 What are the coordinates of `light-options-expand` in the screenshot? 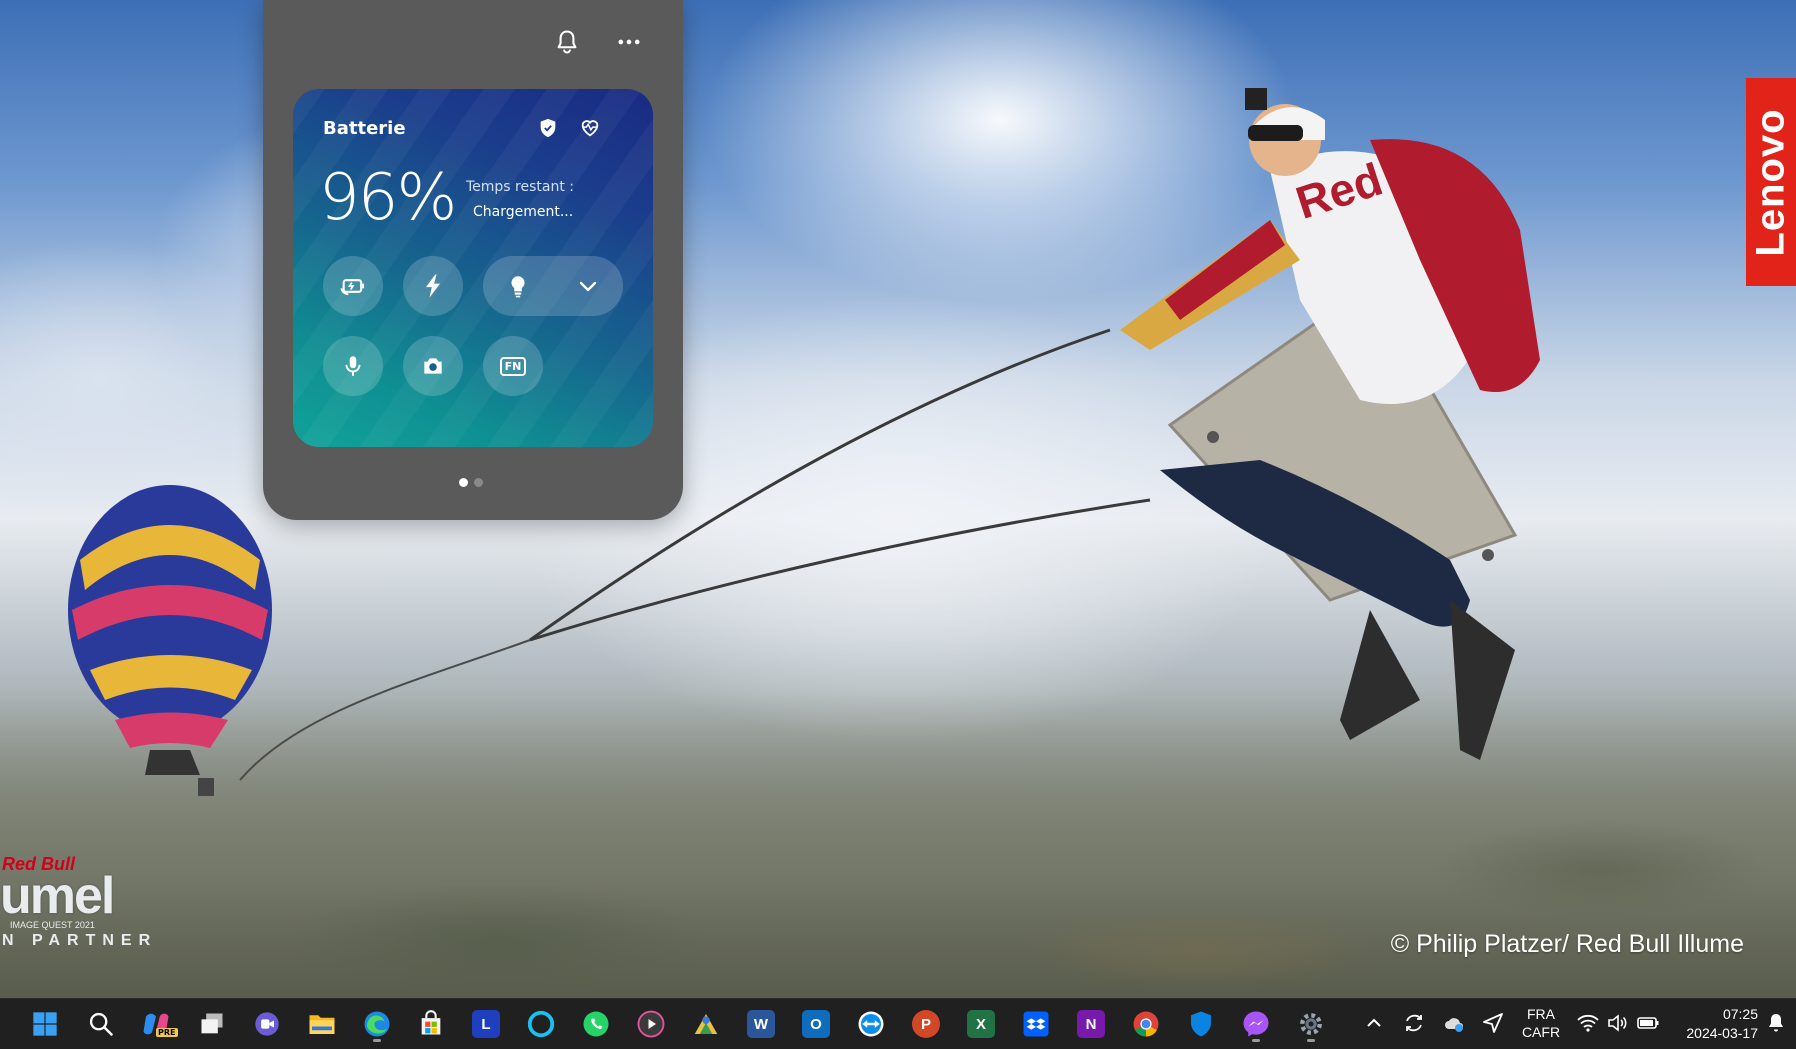 It's located at (588, 286).